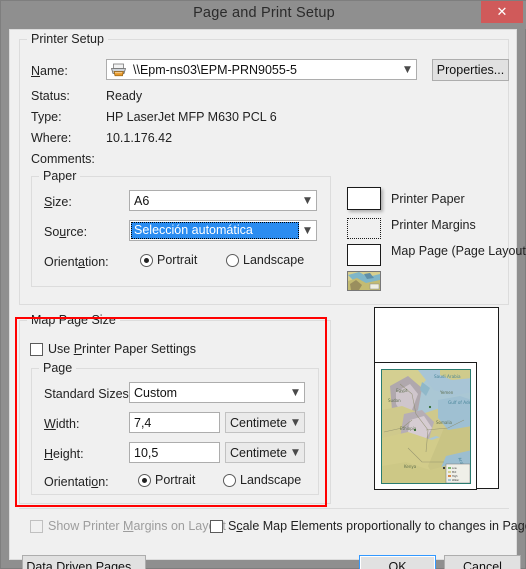 This screenshot has width=526, height=569. What do you see at coordinates (58, 202) in the screenshot?
I see `paper-size-label: Size:` at bounding box center [58, 202].